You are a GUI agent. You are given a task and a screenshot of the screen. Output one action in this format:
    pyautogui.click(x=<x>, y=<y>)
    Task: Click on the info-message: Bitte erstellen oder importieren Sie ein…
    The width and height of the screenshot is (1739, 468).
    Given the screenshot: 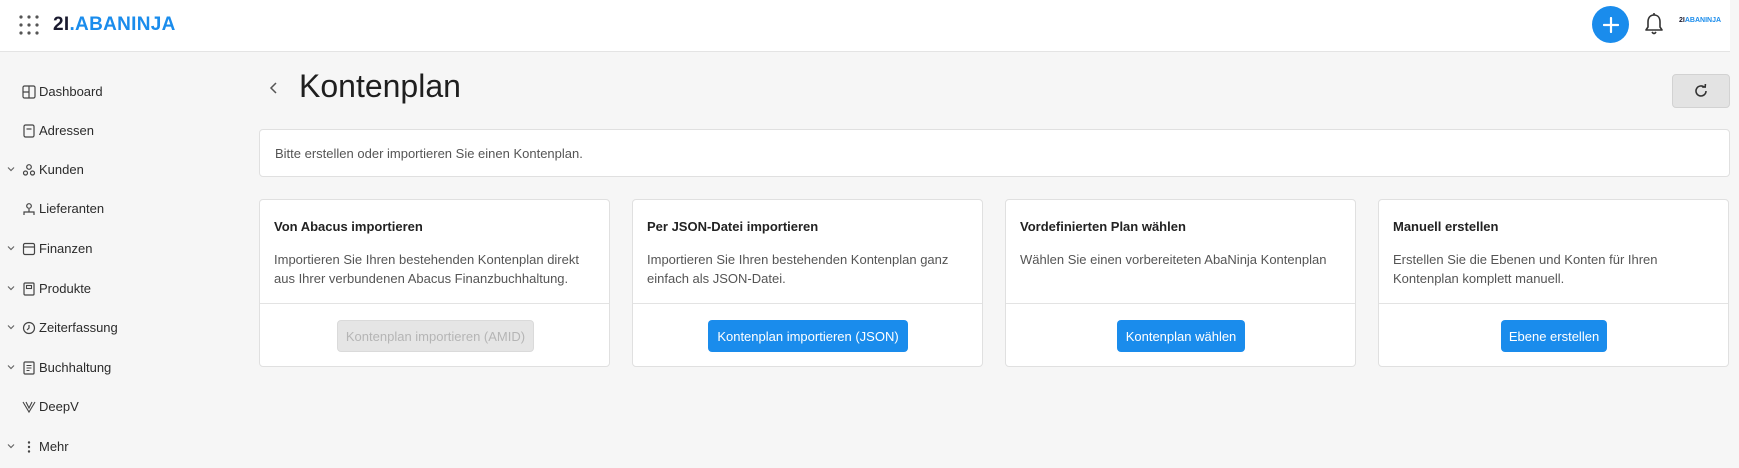 What is the action you would take?
    pyautogui.click(x=994, y=153)
    